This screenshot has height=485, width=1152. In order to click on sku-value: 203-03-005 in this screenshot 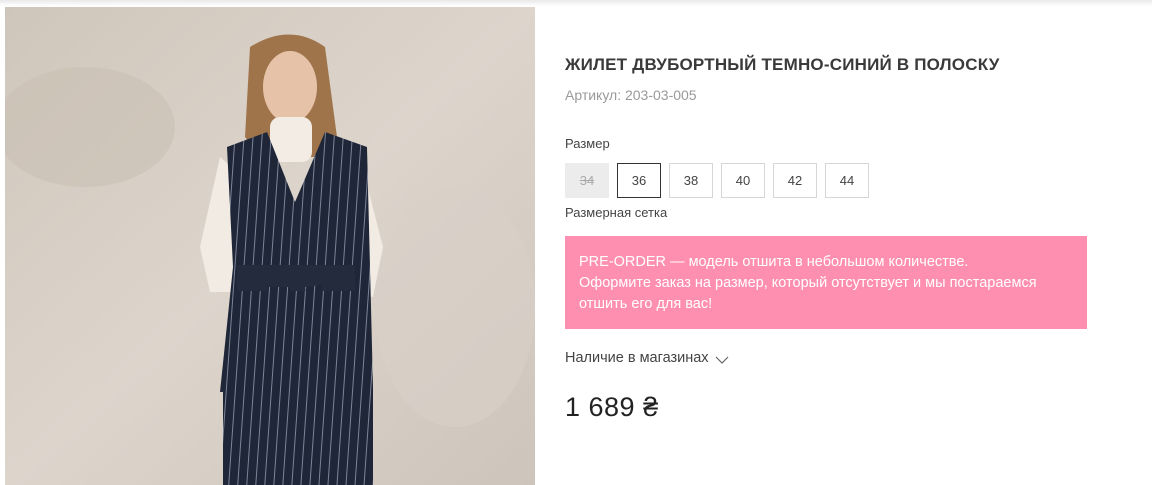, I will do `click(660, 95)`.